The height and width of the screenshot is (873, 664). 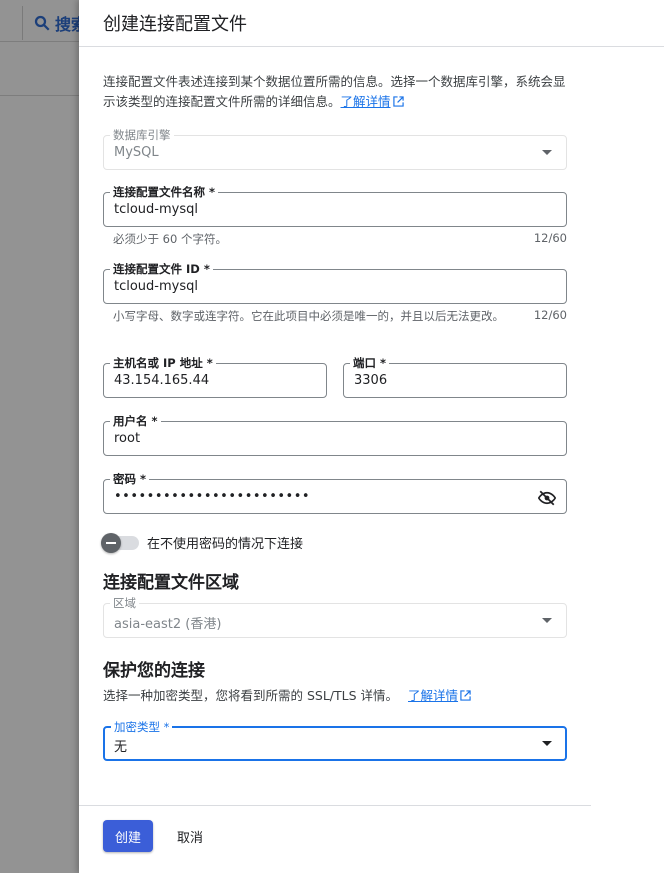 What do you see at coordinates (162, 380) in the screenshot?
I see `hostname-value: 43.154.165.44` at bounding box center [162, 380].